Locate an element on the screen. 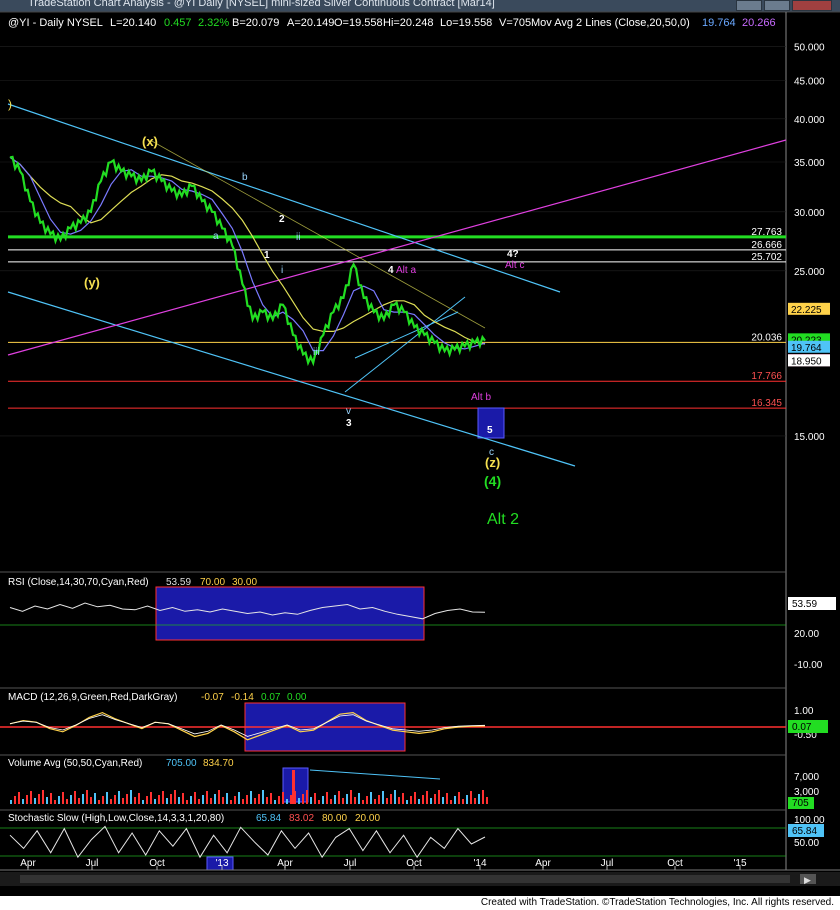 The width and height of the screenshot is (840, 910). stoch-d: 83.02 is located at coordinates (301, 818).